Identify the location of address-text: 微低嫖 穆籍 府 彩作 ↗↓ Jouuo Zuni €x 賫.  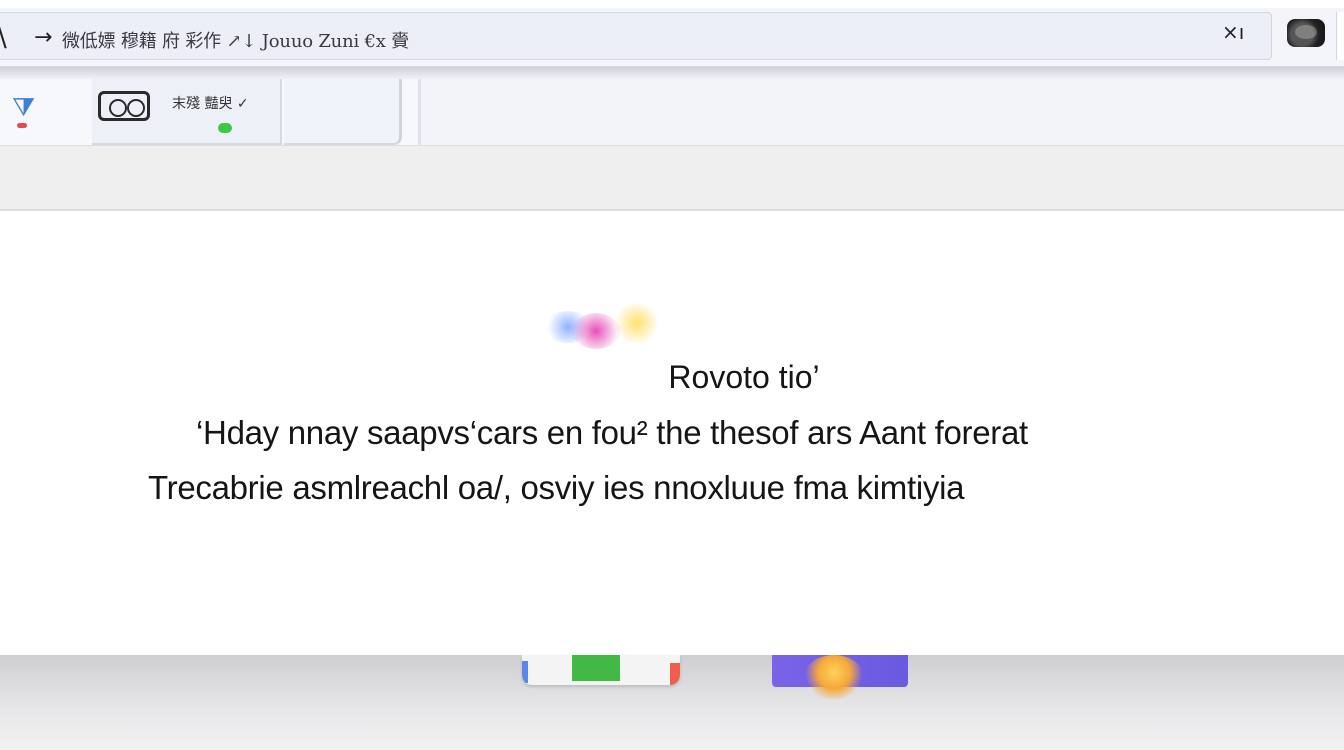
(235, 40).